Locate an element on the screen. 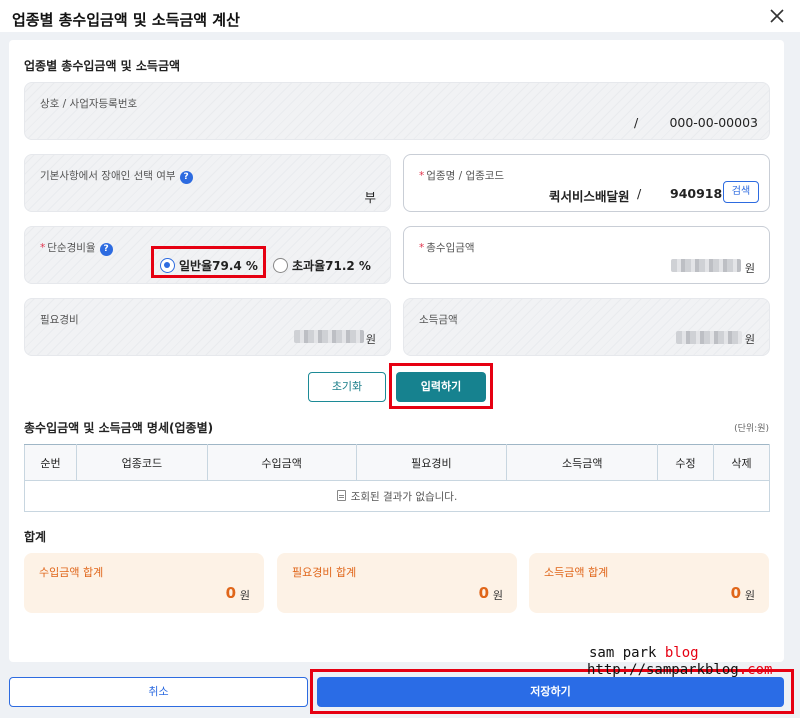 This screenshot has width=800, height=718. table-header-row: 순번 업종코드 수입금액 필요경비 소득금액 수정 삭제 is located at coordinates (397, 462).